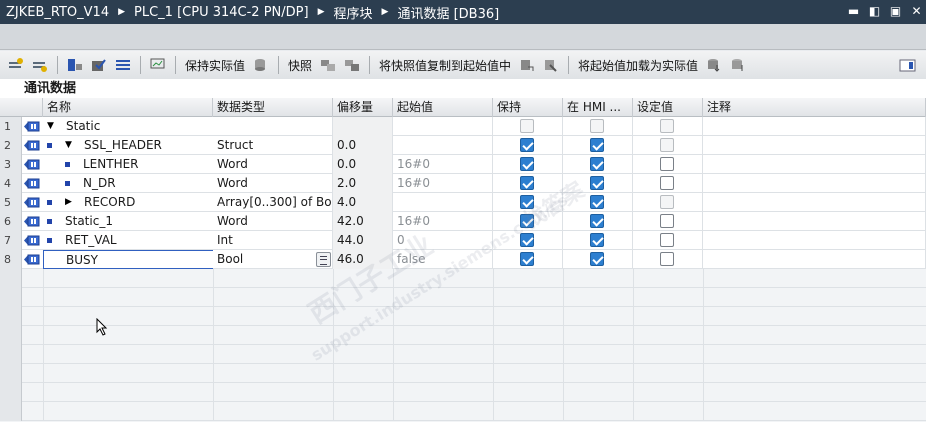 This screenshot has width=926, height=422. I want to click on add-row-icon, so click(40, 65).